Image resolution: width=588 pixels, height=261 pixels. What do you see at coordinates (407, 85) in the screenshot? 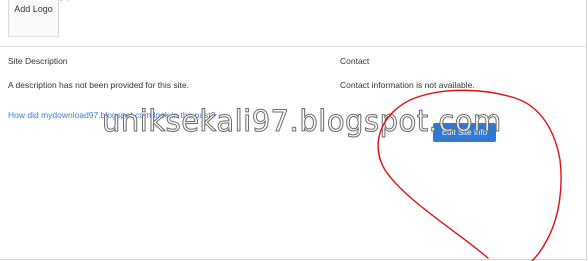
I see `contact-text: Contact information is not available.` at bounding box center [407, 85].